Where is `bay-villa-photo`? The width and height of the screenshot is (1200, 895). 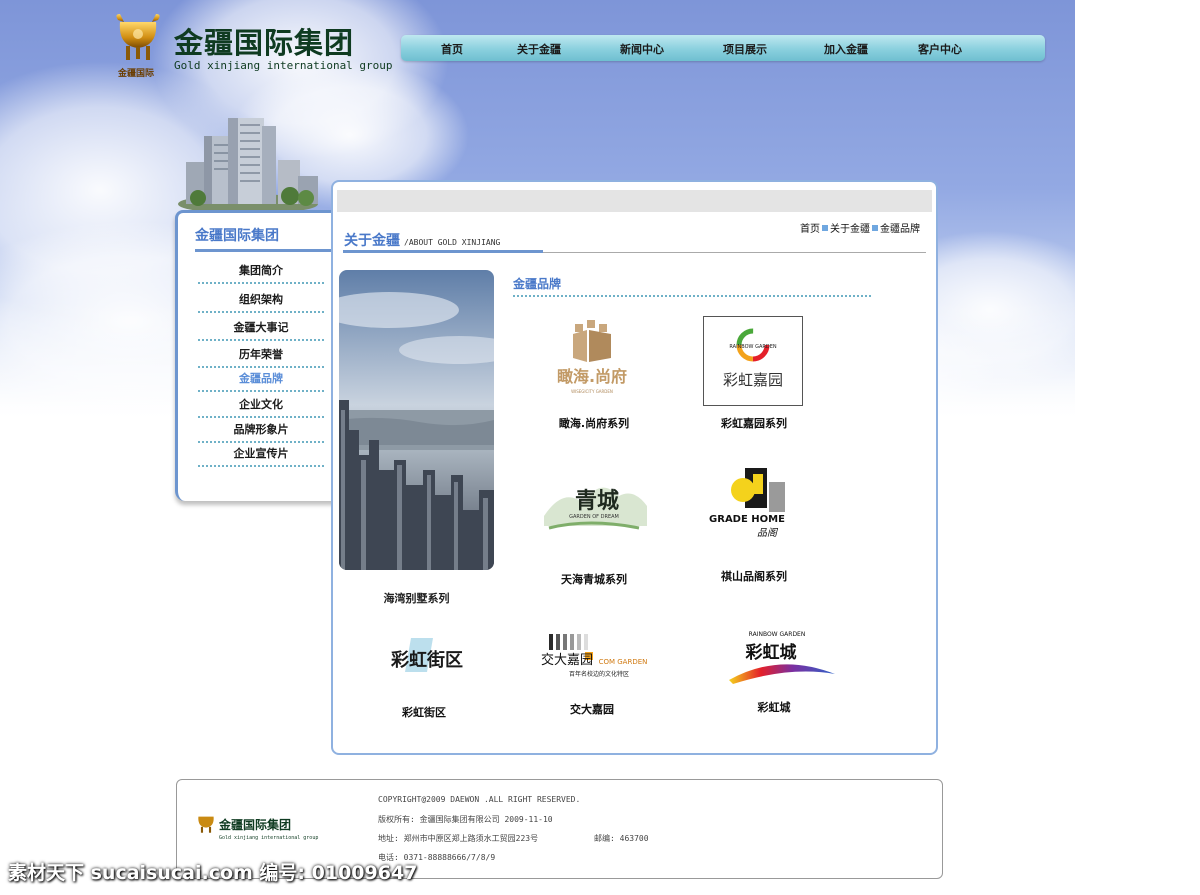
bay-villa-photo is located at coordinates (416, 420).